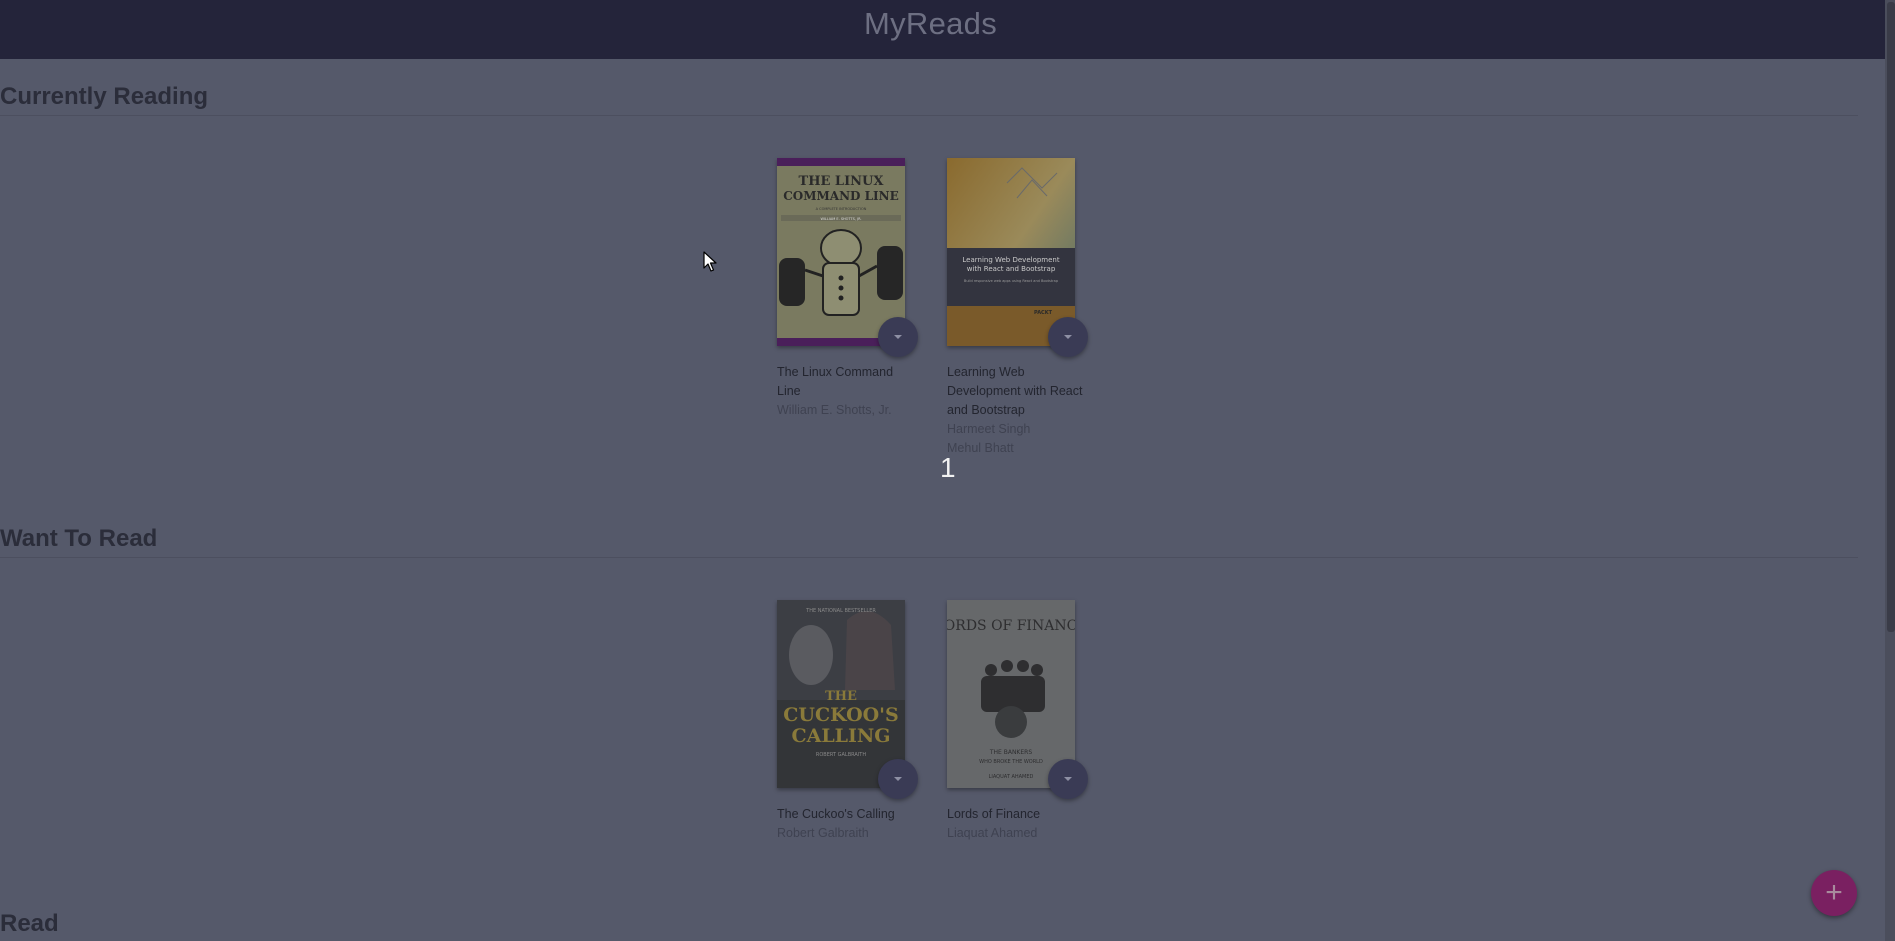  I want to click on svg-text: THE, so click(841, 696).